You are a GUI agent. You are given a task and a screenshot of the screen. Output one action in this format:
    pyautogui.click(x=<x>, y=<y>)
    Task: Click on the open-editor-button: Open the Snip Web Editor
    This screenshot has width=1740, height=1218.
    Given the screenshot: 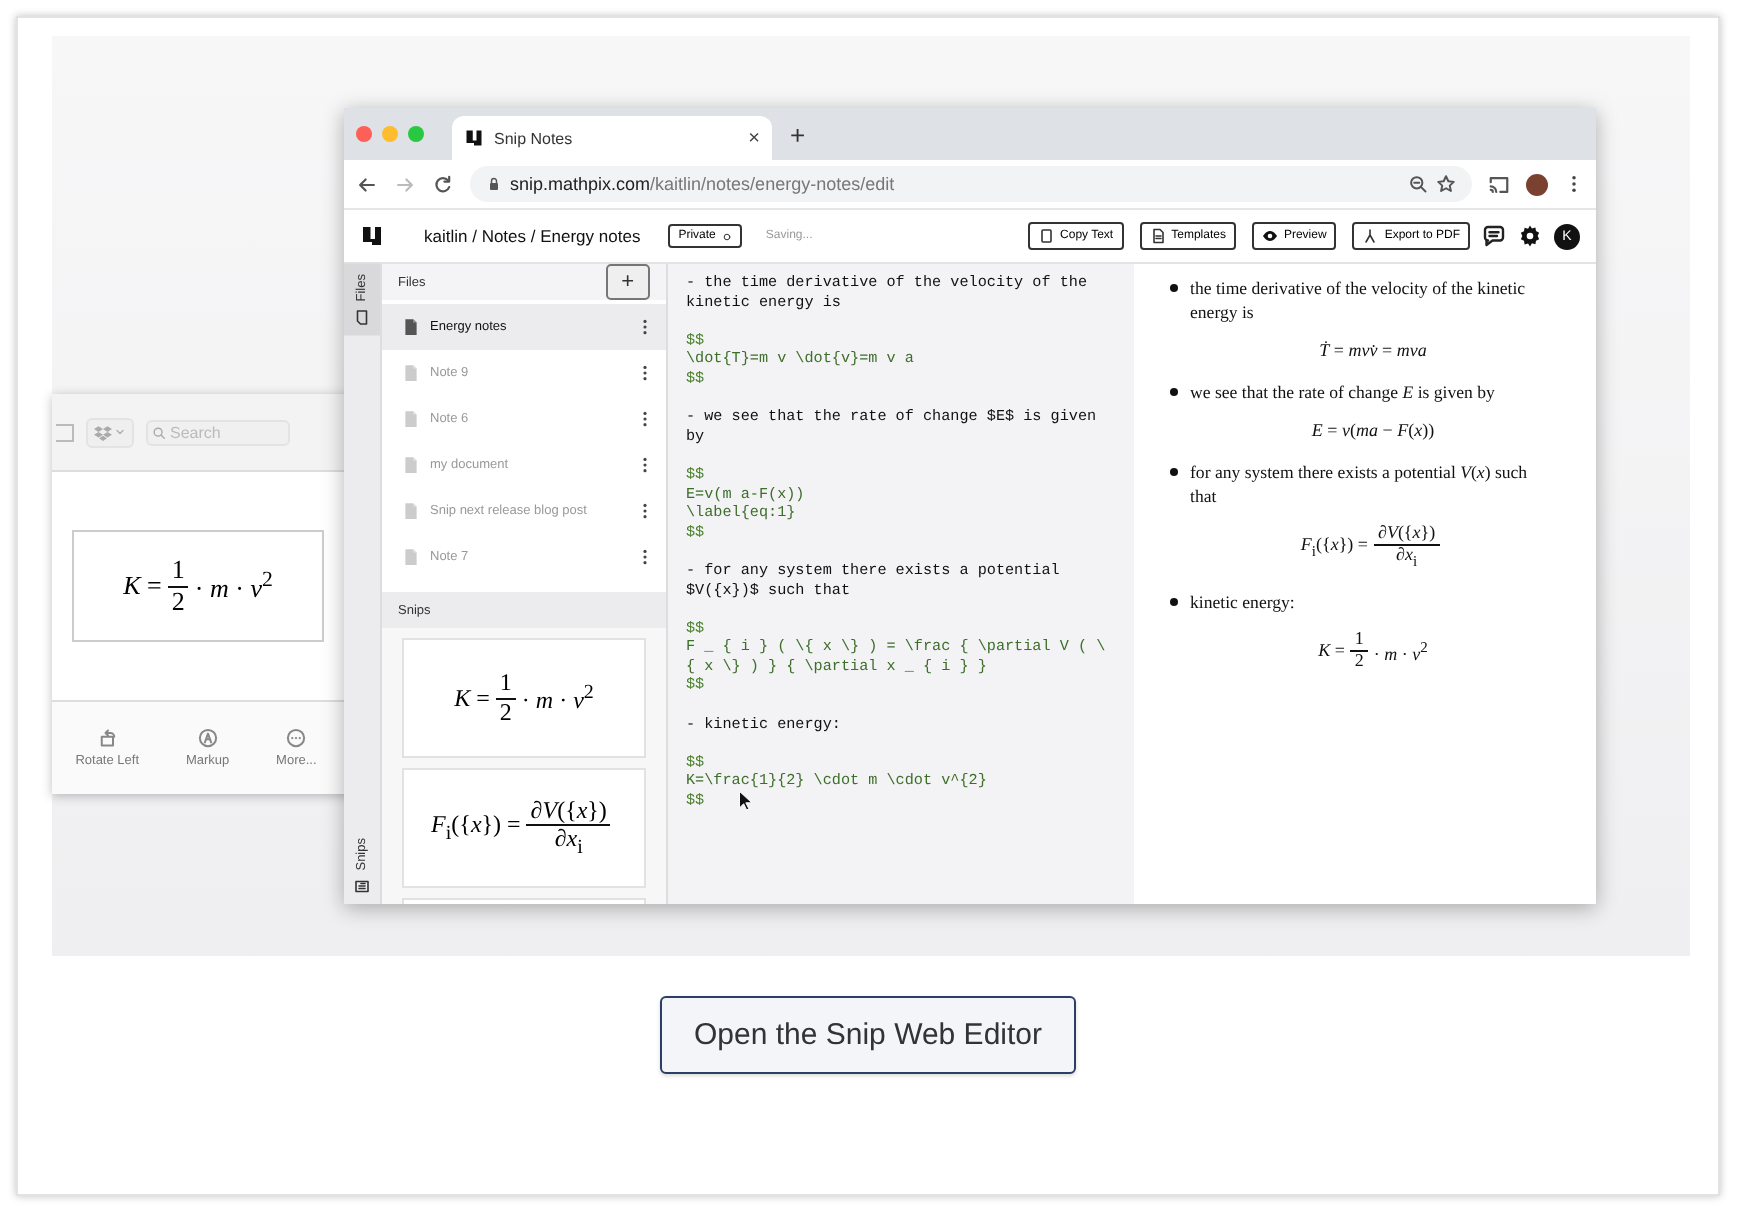 What is the action you would take?
    pyautogui.click(x=868, y=1035)
    